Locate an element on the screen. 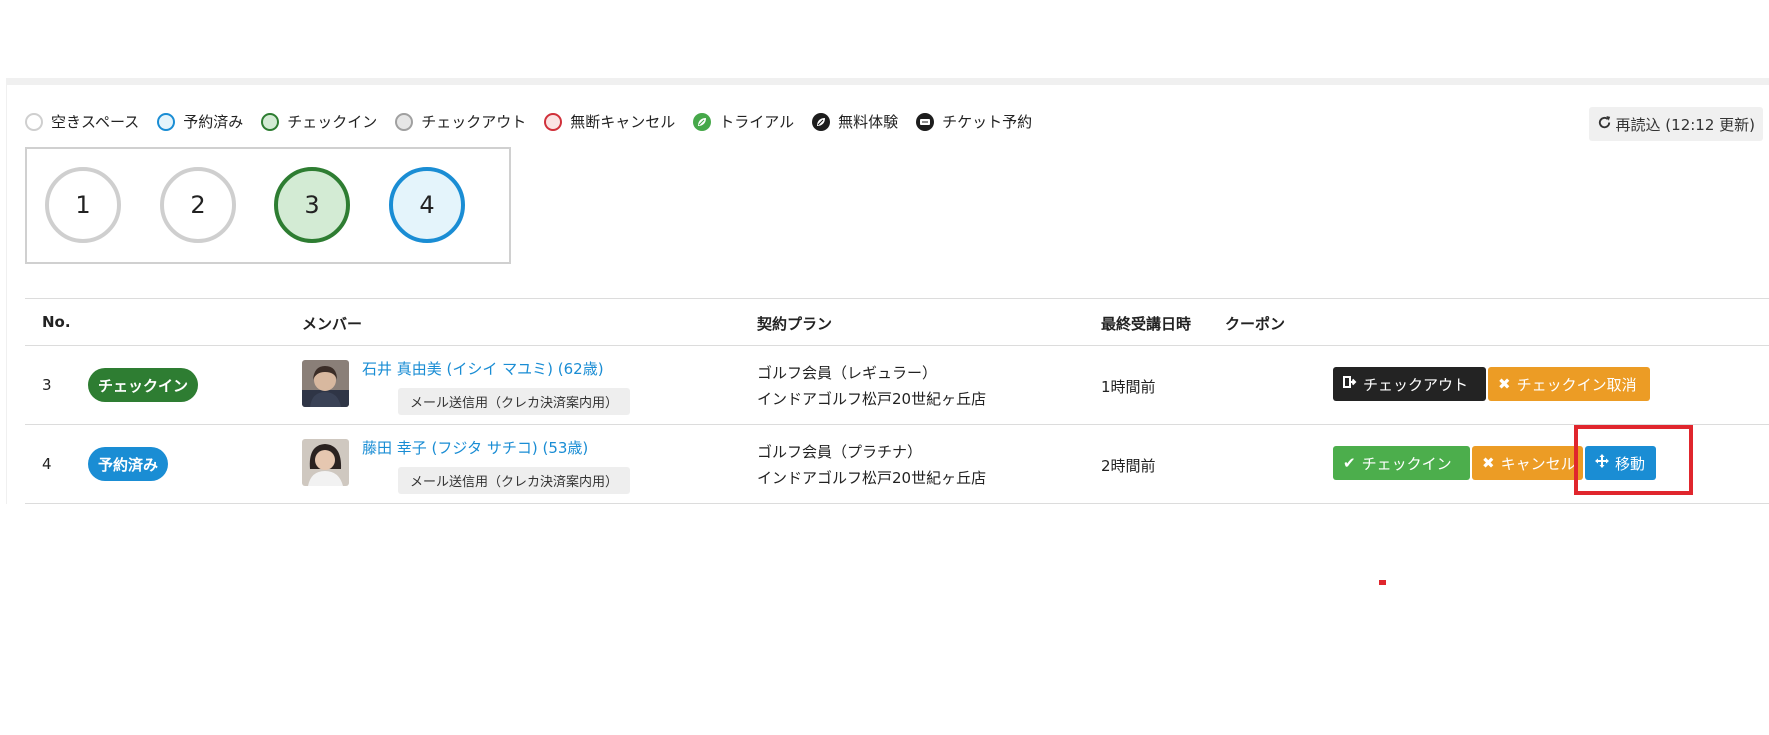 The image size is (1769, 735). legend-label: トライアル is located at coordinates (757, 122).